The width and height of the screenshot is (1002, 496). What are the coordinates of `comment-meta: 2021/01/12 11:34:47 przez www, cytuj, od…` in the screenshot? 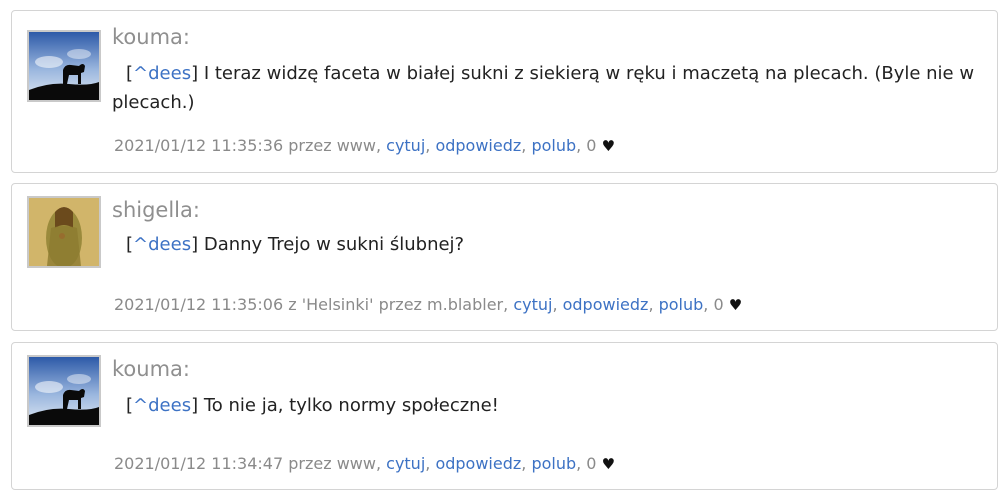 It's located at (365, 463).